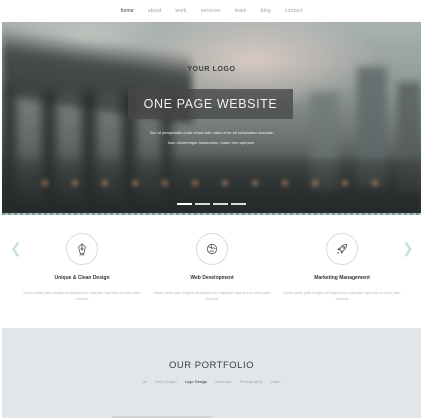  I want to click on nav-about: about, so click(155, 11).